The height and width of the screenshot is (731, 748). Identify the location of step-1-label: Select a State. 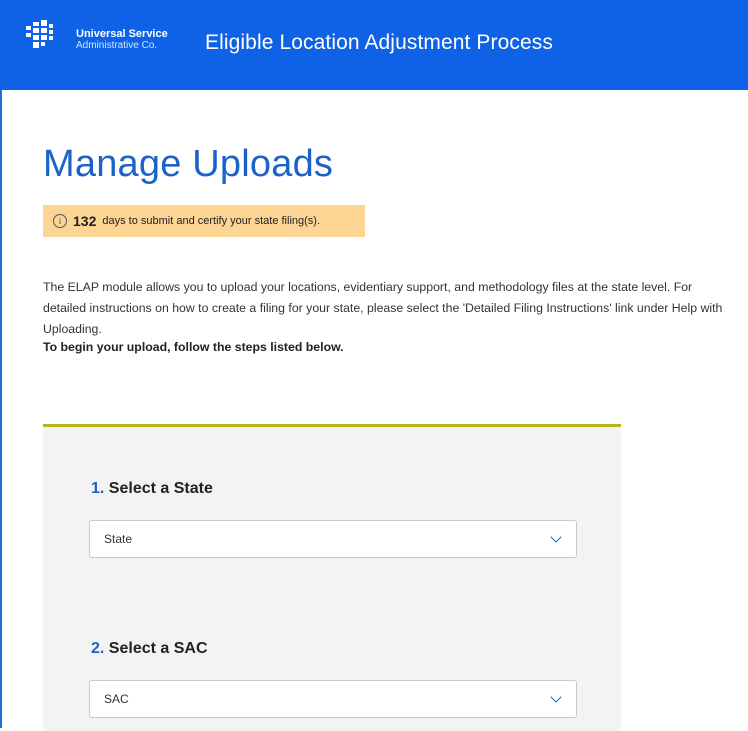
(160, 488).